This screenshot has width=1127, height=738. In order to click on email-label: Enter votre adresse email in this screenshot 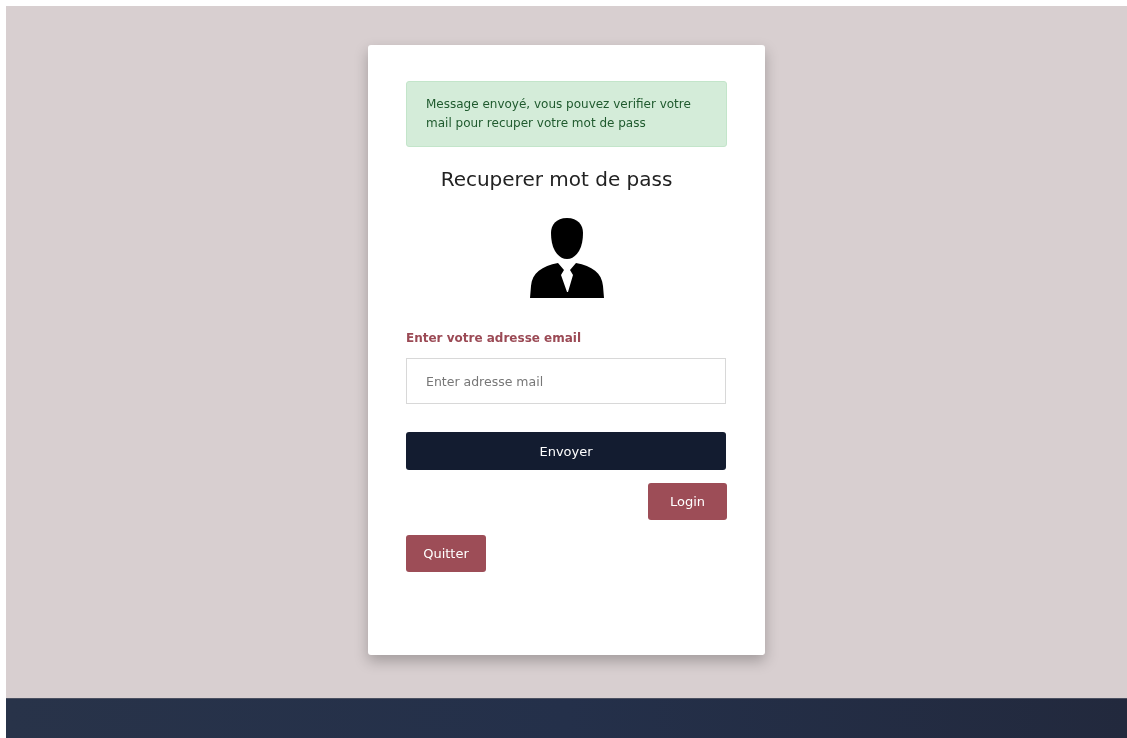, I will do `click(494, 338)`.